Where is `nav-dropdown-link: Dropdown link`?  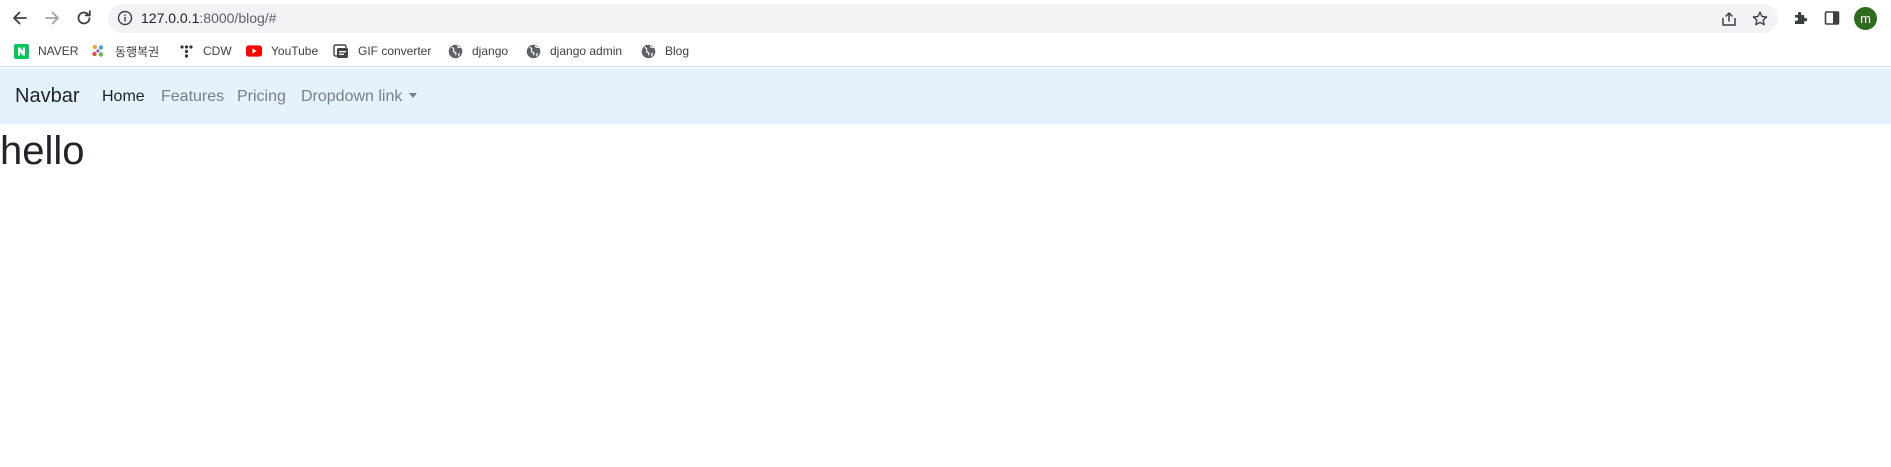 nav-dropdown-link: Dropdown link is located at coordinates (359, 97).